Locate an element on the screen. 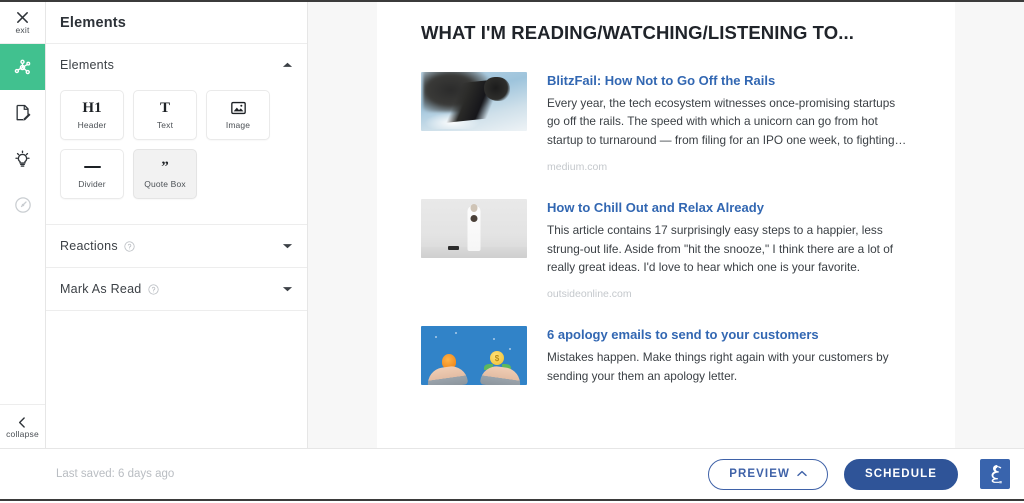 The height and width of the screenshot is (503, 1024). close-icon is located at coordinates (22, 17).